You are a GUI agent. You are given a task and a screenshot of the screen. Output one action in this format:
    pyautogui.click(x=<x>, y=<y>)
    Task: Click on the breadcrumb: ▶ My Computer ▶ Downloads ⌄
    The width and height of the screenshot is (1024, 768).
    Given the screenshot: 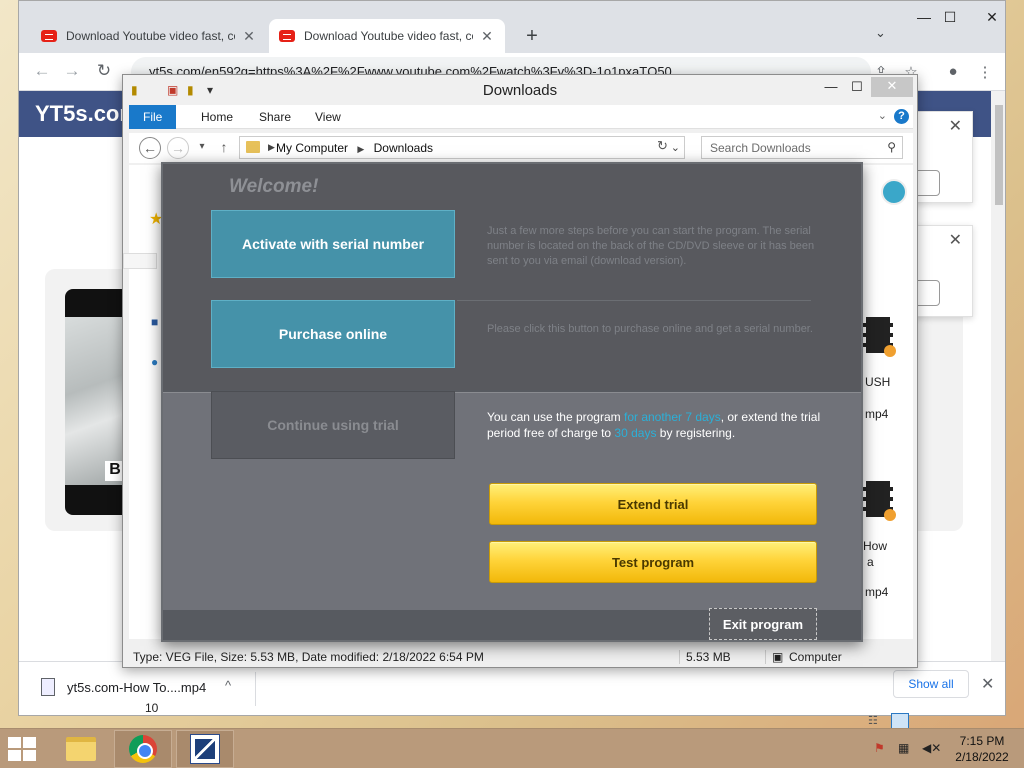 What is the action you would take?
    pyautogui.click(x=462, y=147)
    